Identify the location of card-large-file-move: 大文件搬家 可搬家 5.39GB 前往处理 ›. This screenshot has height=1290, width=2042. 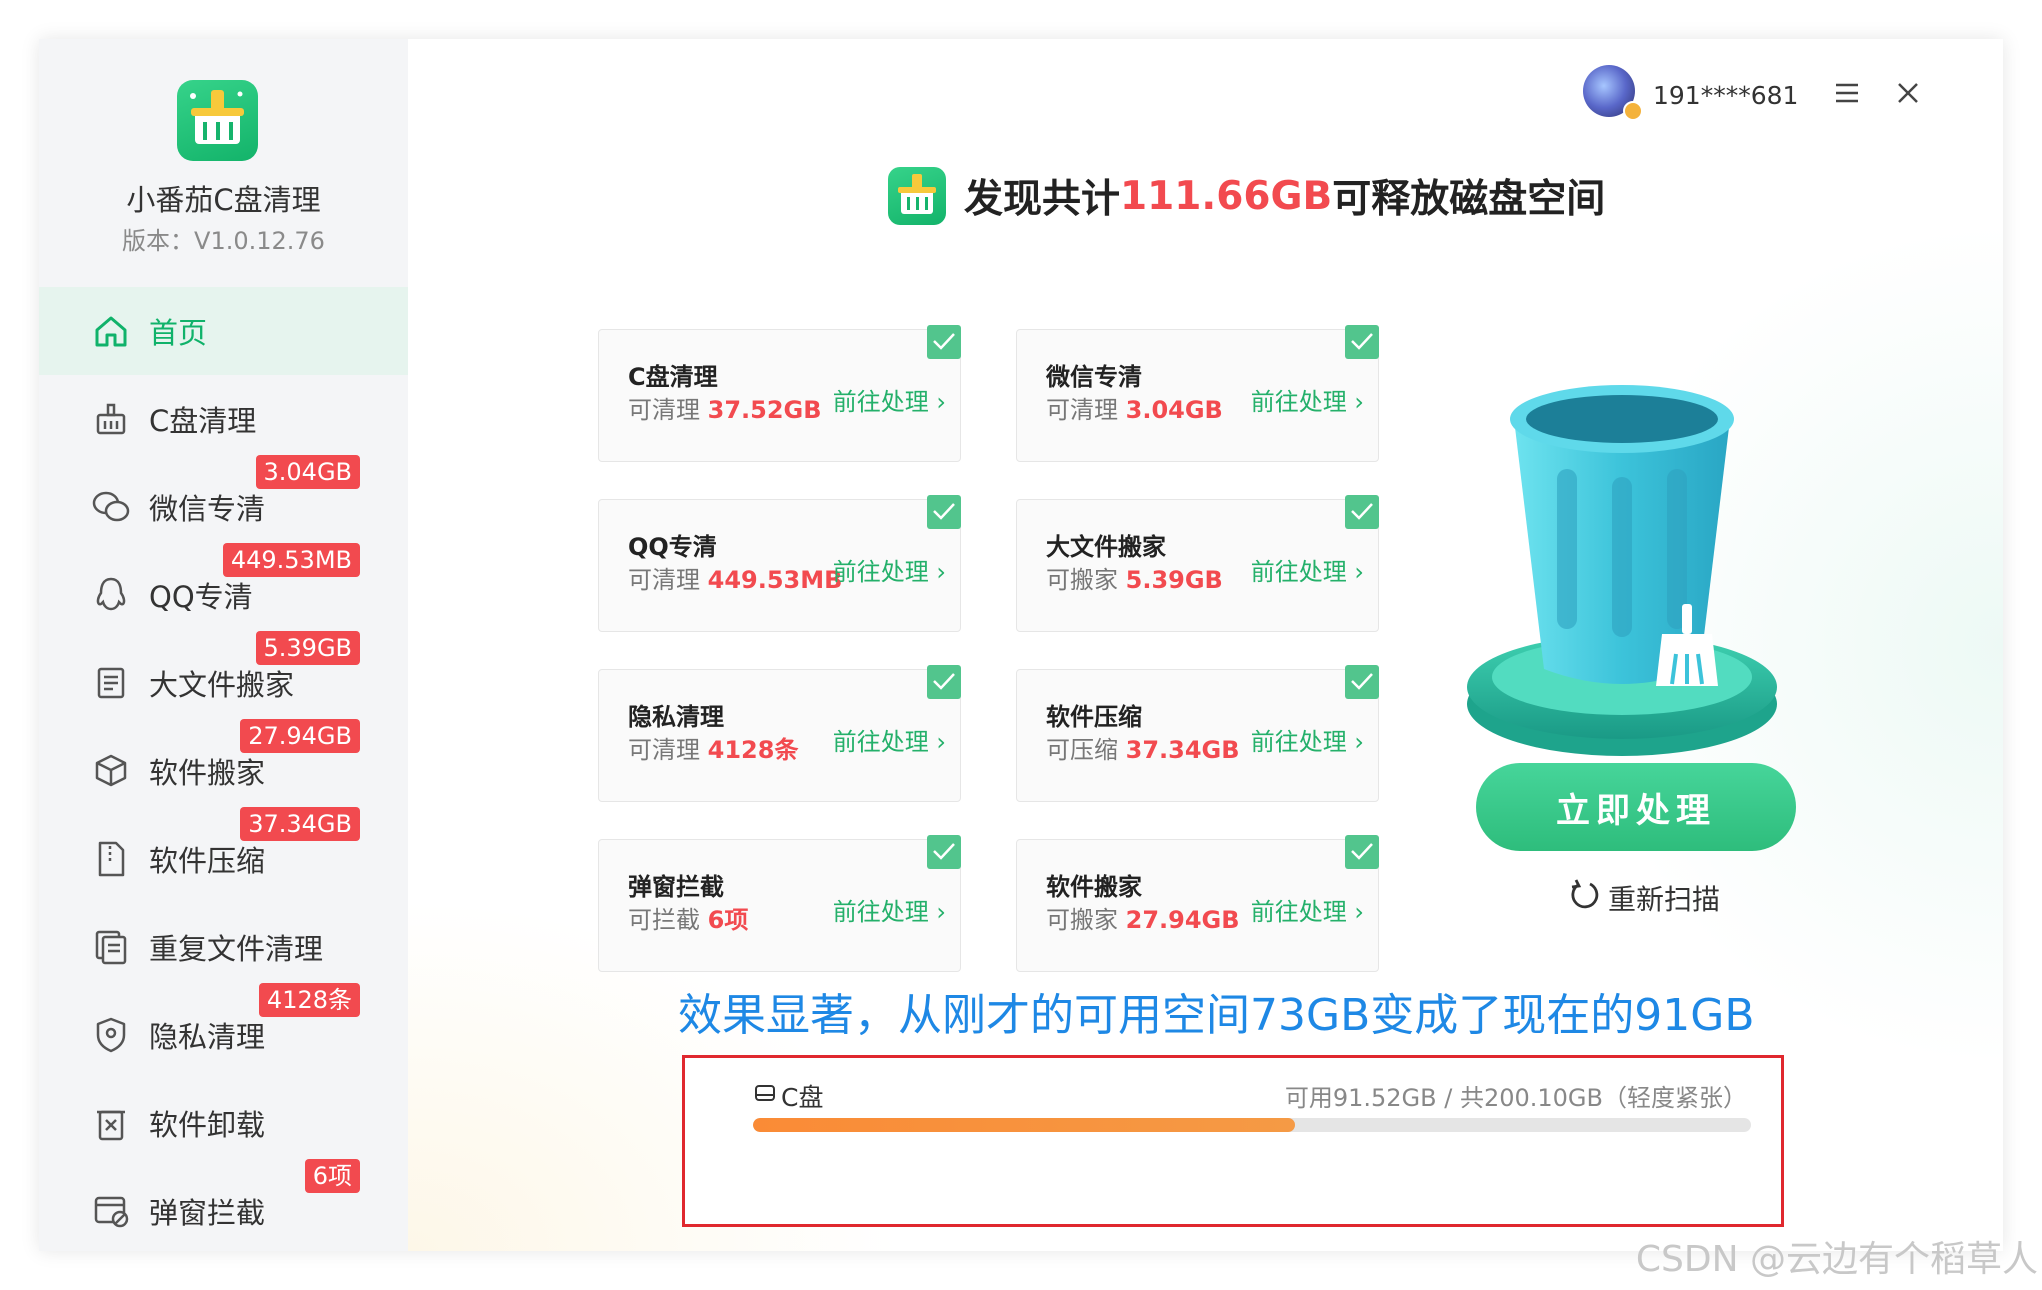
(1197, 563).